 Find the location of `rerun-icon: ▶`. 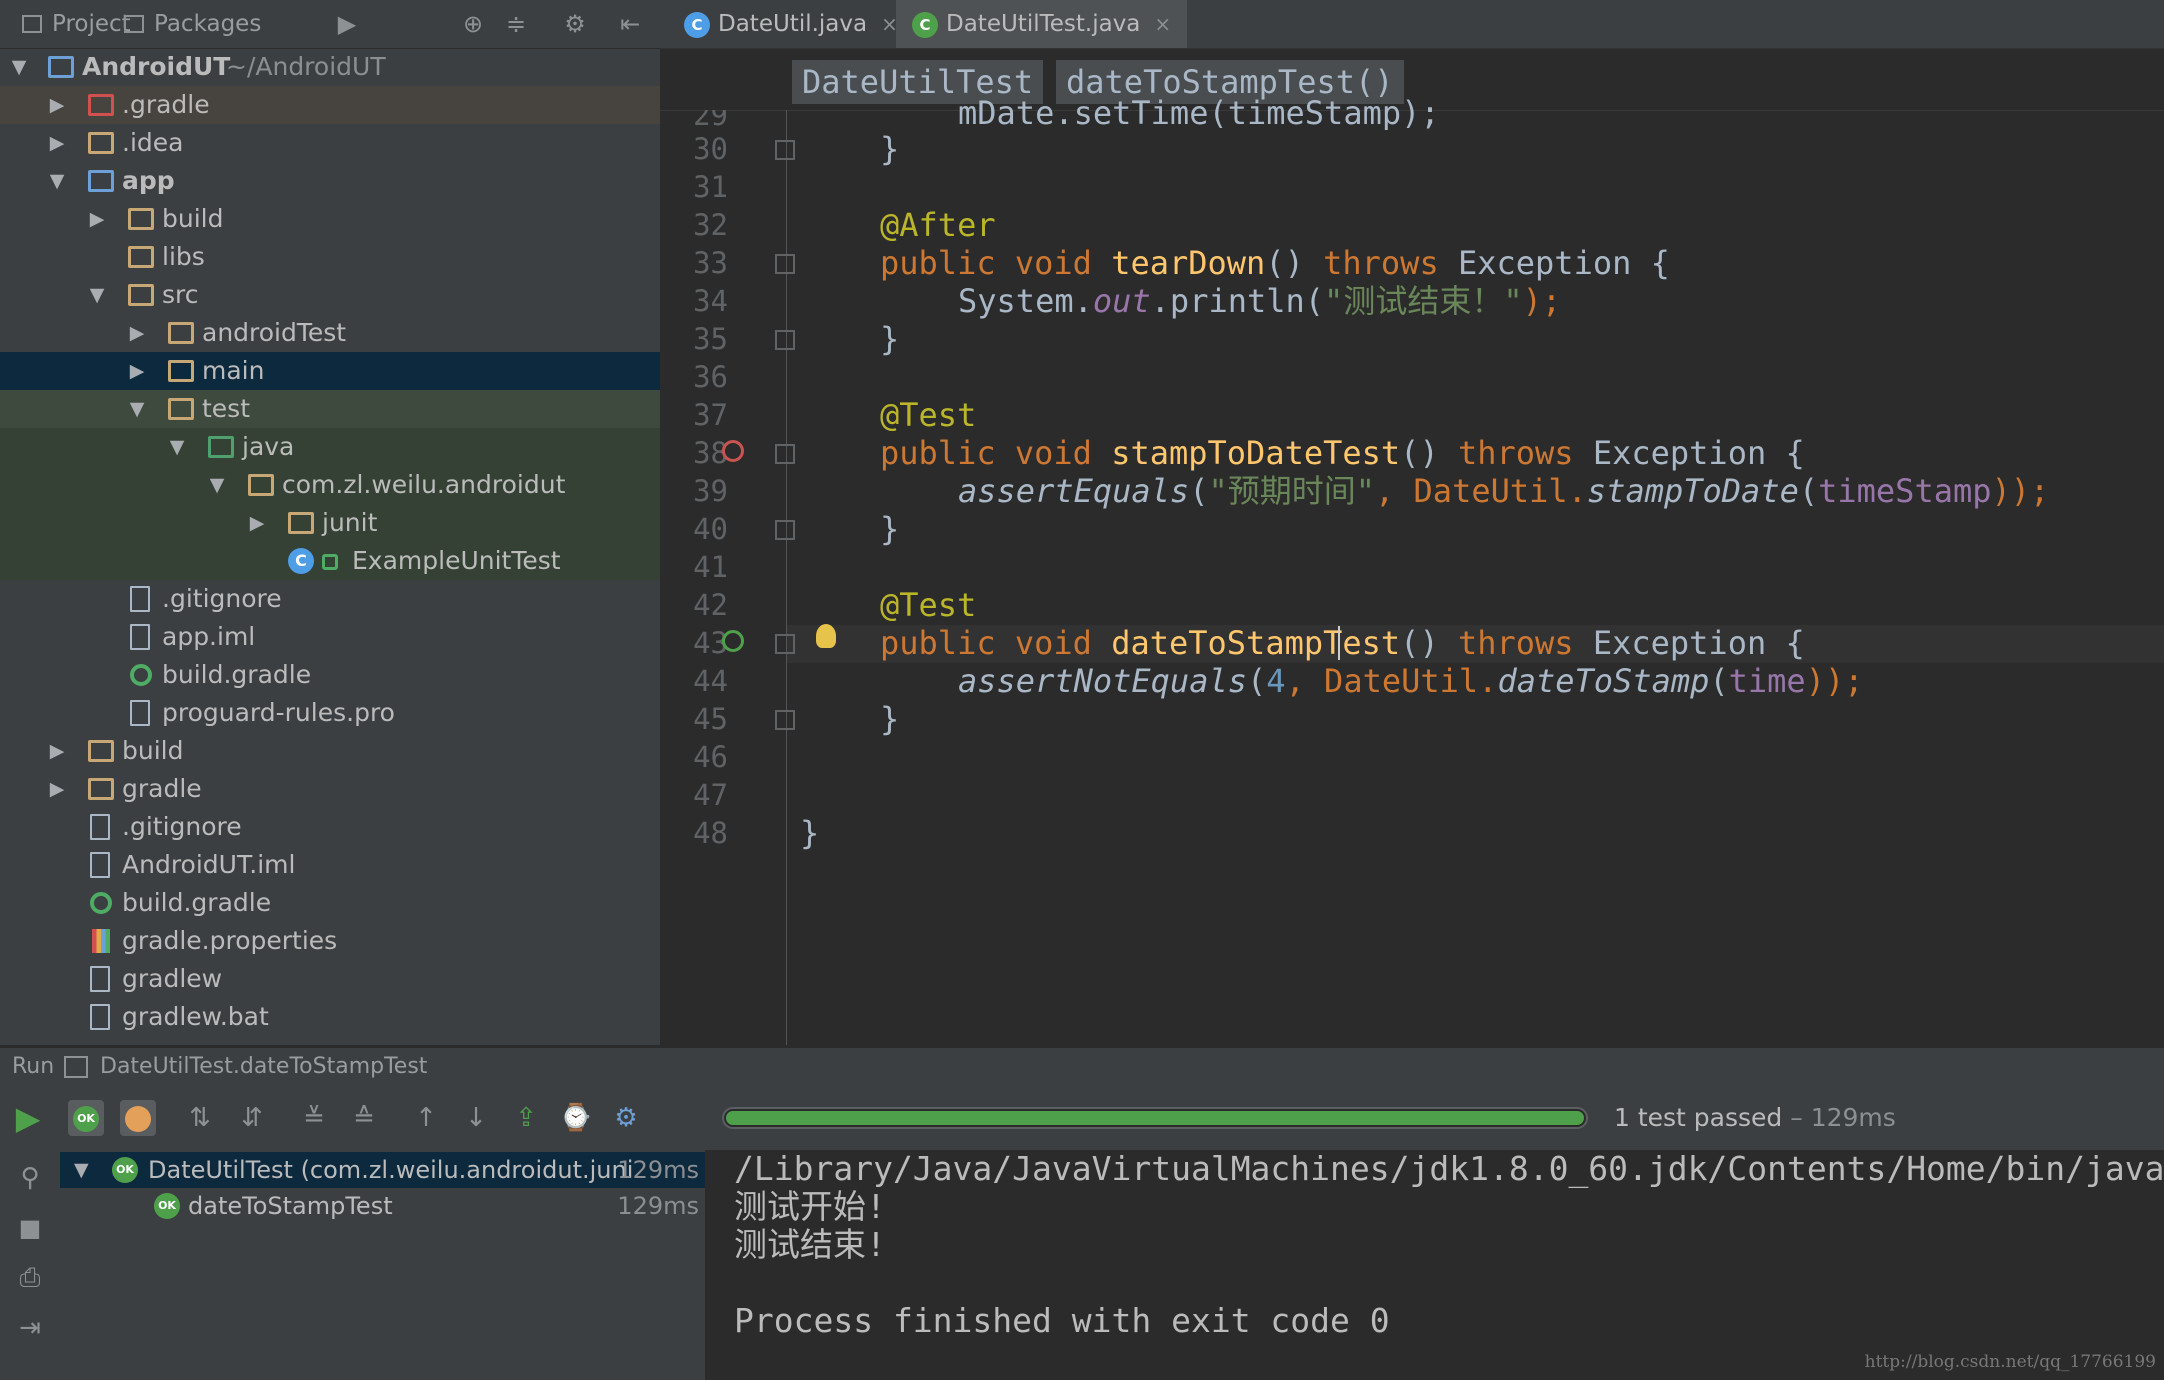

rerun-icon: ▶ is located at coordinates (28, 1118).